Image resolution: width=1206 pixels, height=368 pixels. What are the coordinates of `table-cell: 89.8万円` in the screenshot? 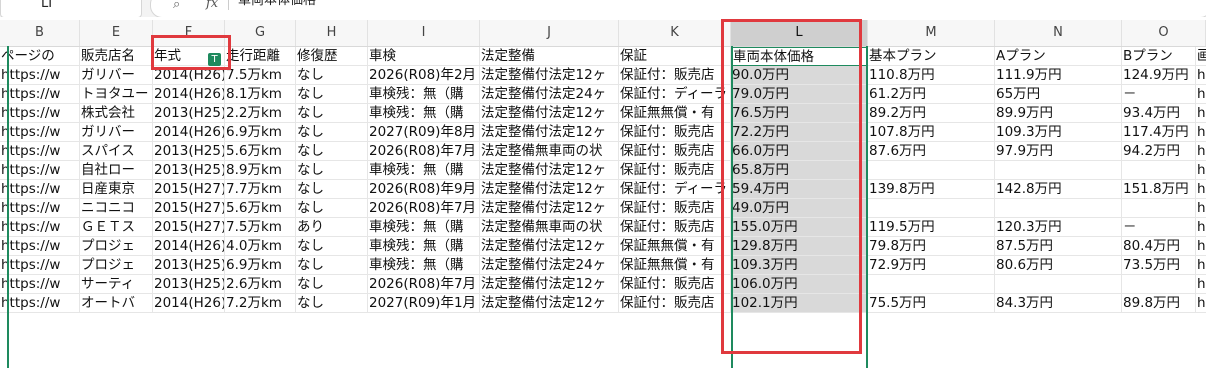 It's located at (1159, 303).